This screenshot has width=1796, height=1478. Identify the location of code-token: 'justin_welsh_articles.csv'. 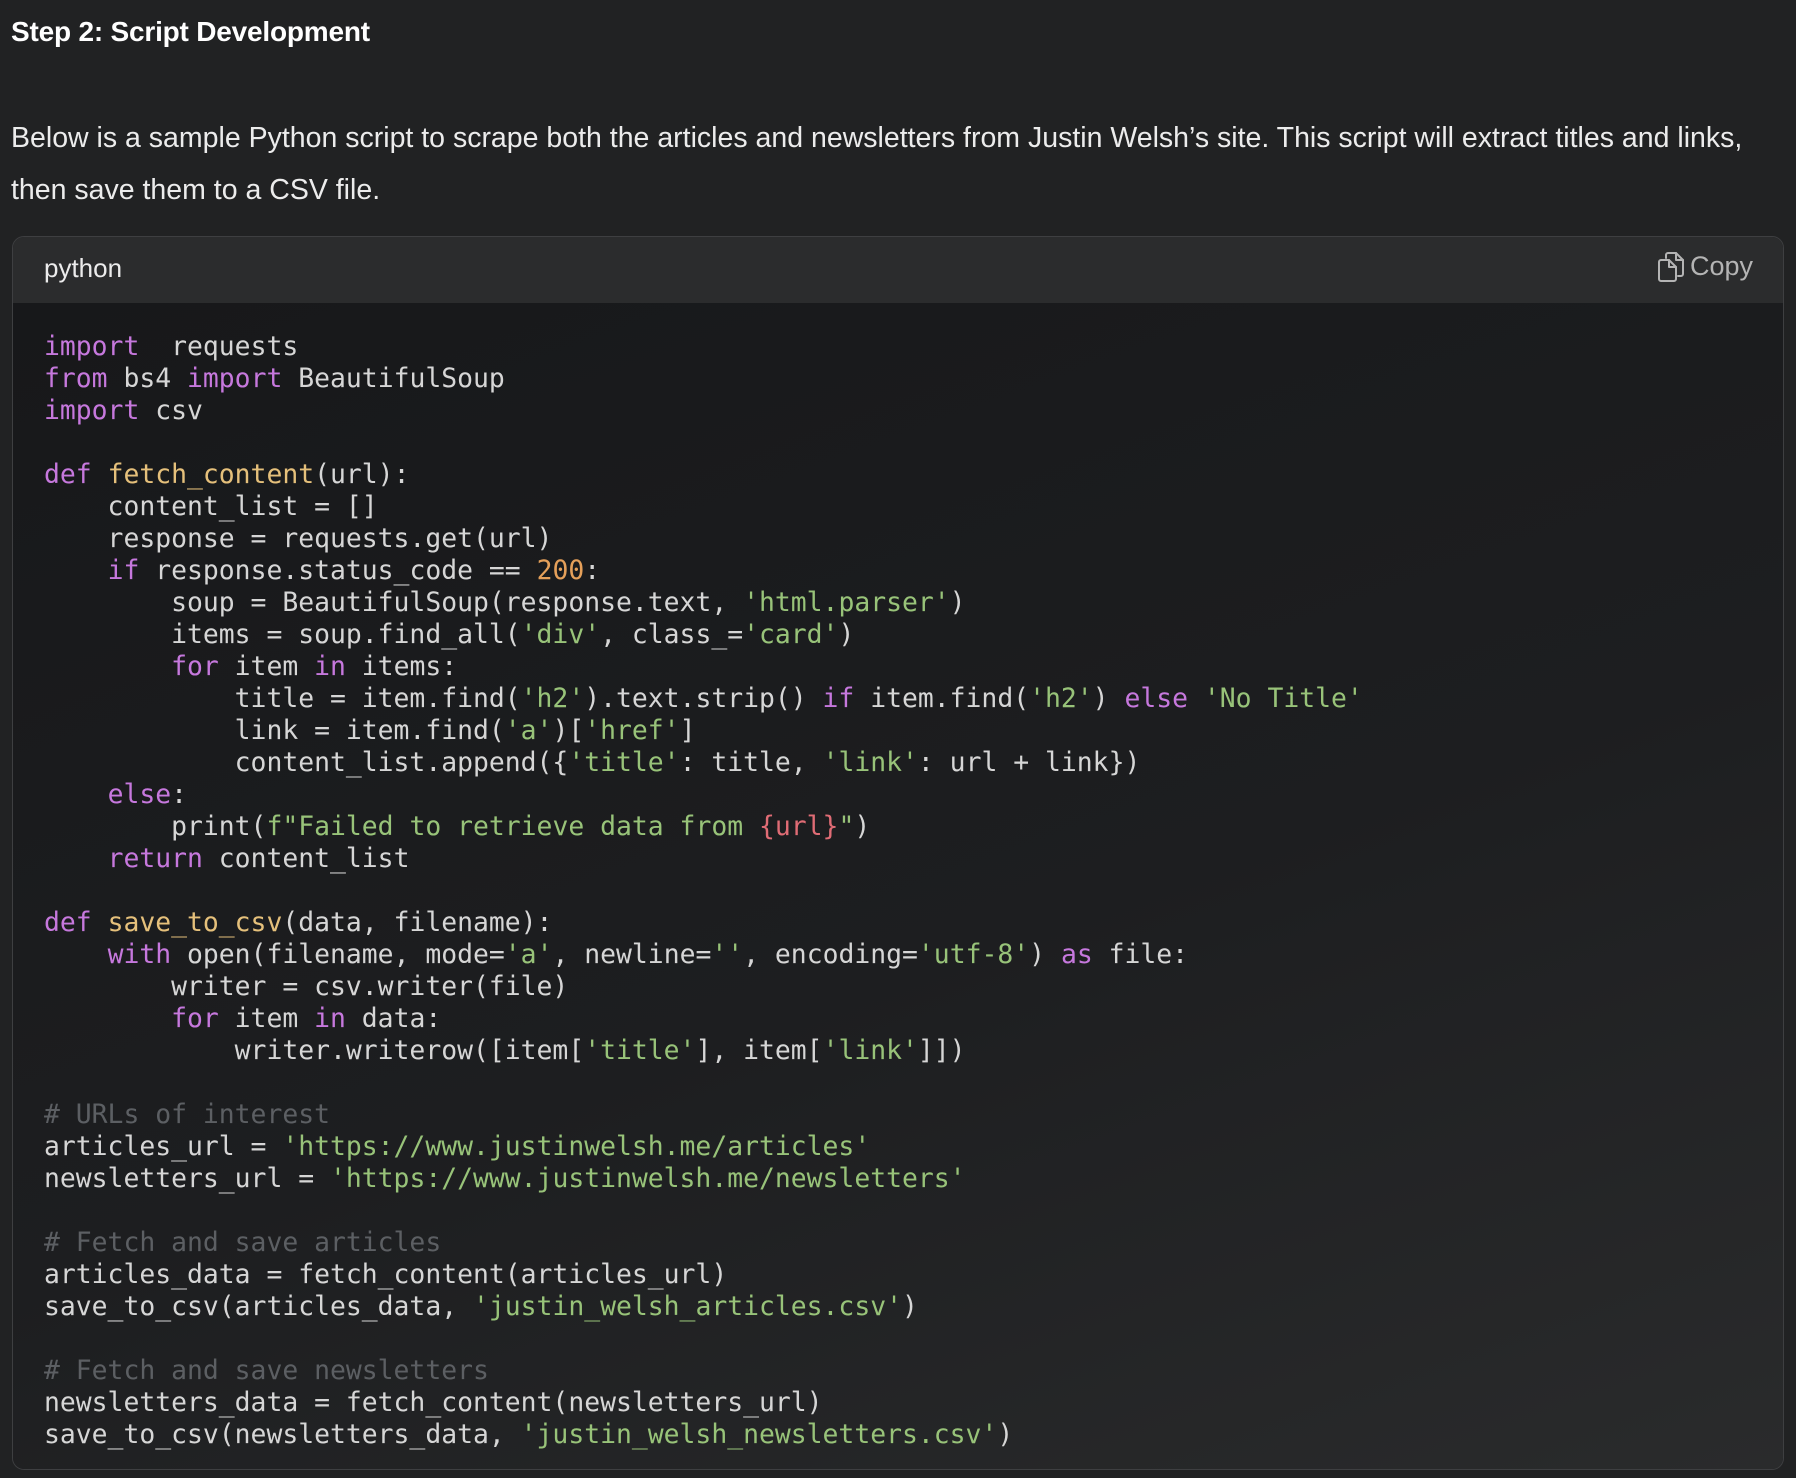
(687, 1306).